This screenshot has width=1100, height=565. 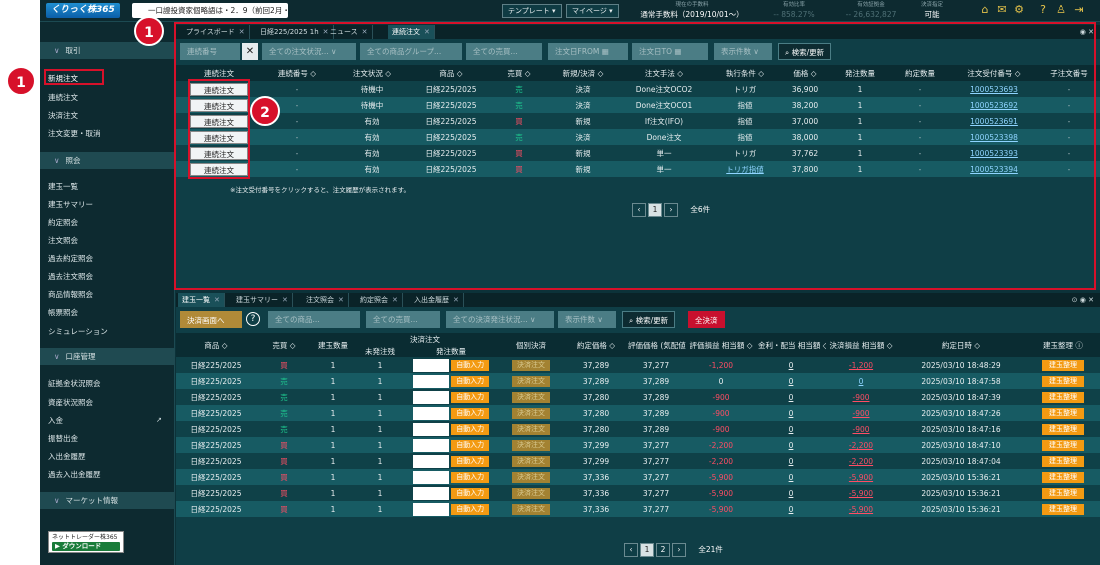 I want to click on order-number-link: 1000523394, so click(x=994, y=169).